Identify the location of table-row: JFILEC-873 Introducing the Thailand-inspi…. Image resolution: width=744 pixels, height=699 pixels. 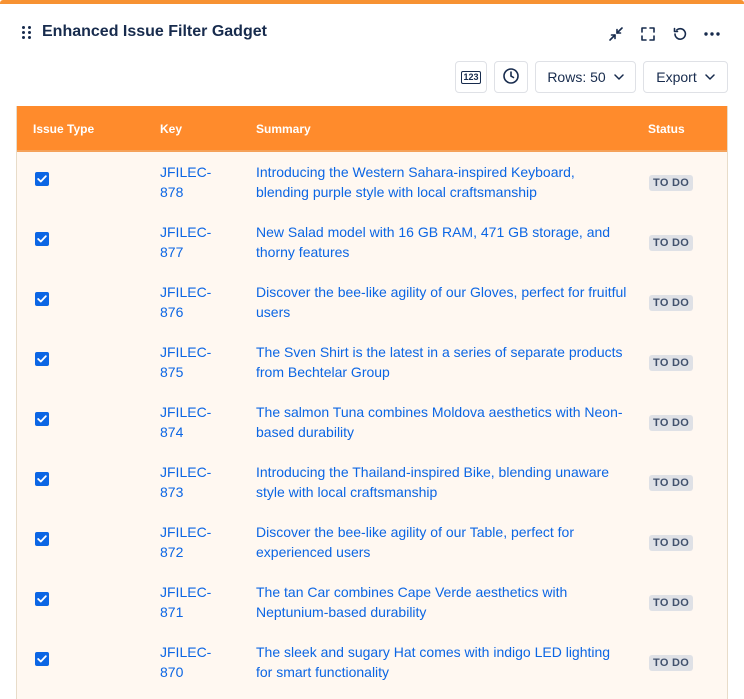
(372, 482).